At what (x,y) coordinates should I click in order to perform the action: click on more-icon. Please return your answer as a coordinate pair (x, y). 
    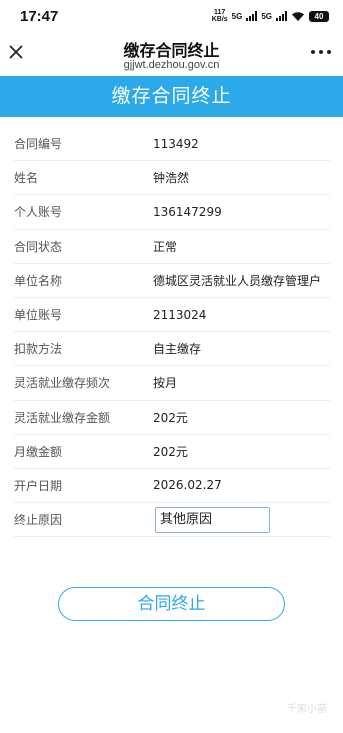
    Looking at the image, I should click on (321, 52).